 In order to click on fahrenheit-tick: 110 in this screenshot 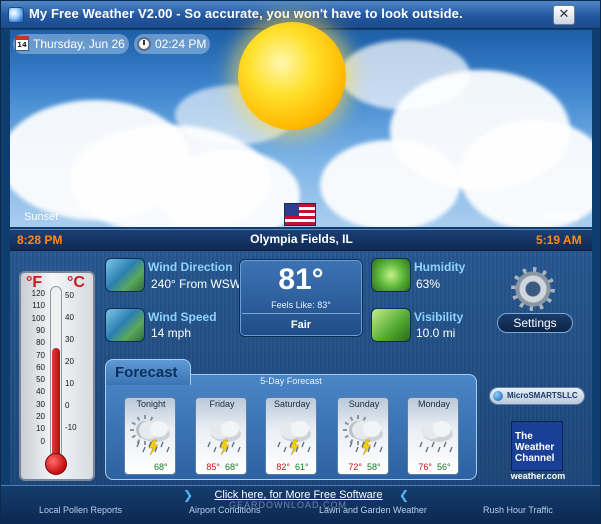, I will do `click(38, 306)`.